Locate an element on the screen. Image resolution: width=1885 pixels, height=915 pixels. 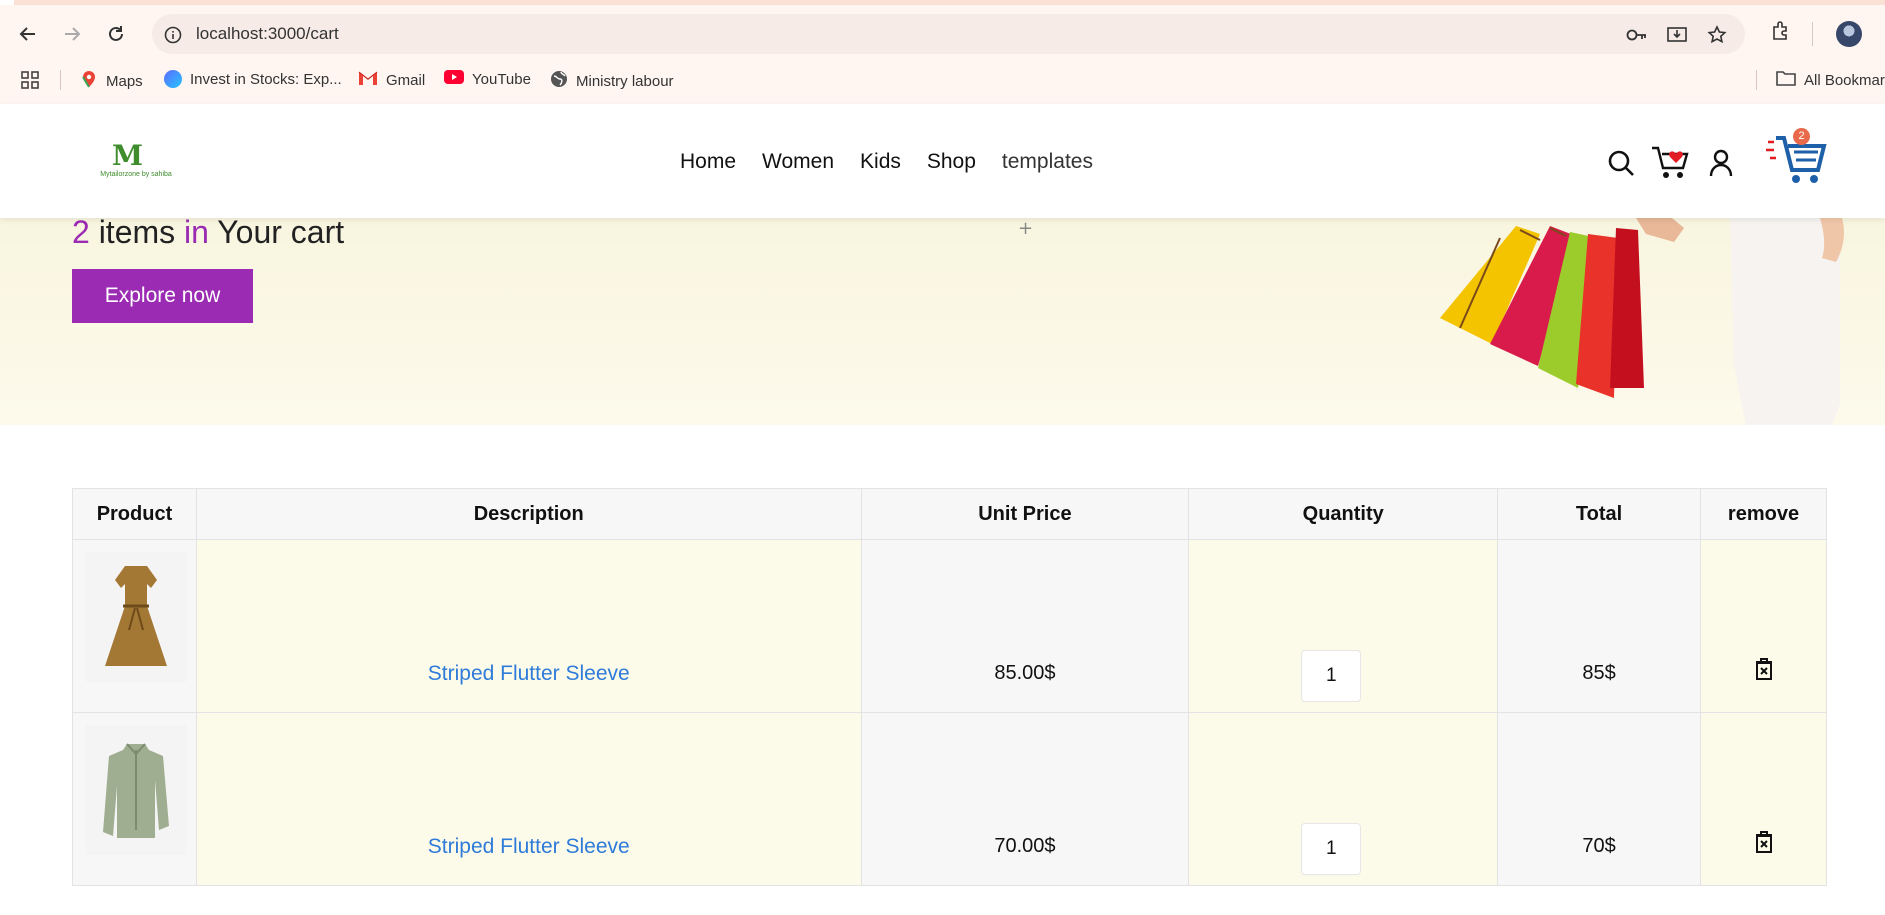
row-total: 70$ is located at coordinates (1599, 846).